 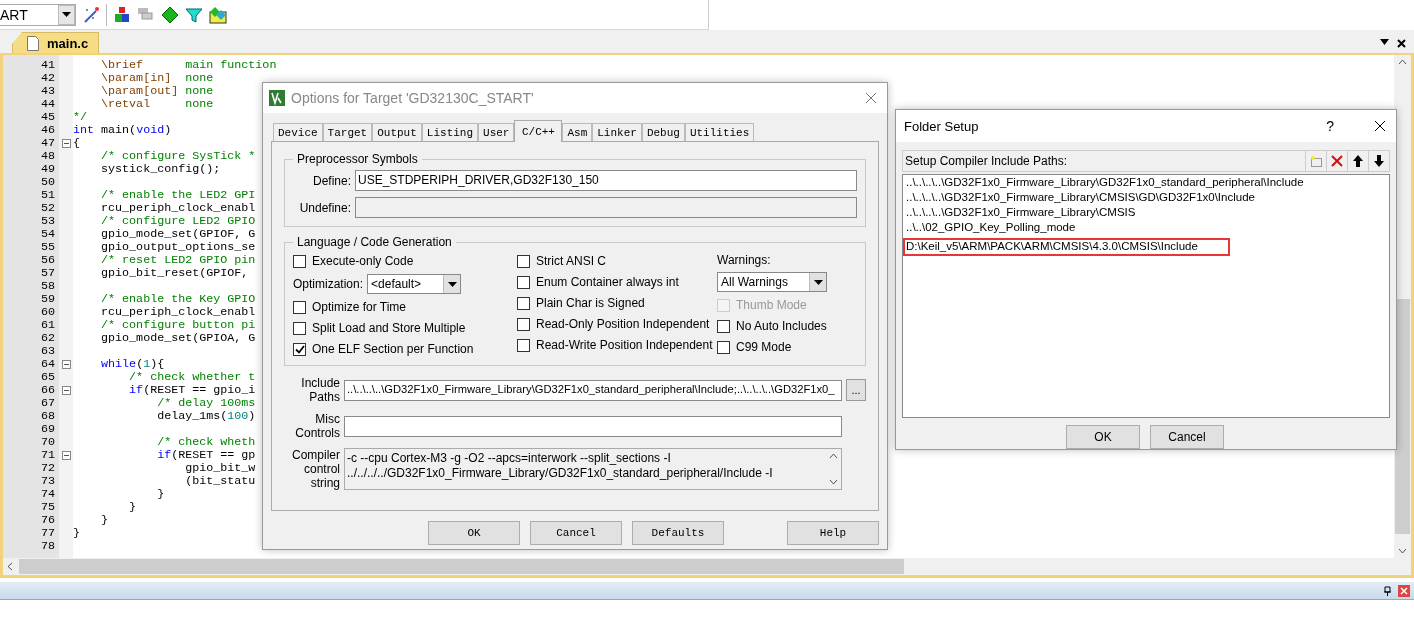 I want to click on undefine-field, so click(x=606, y=207).